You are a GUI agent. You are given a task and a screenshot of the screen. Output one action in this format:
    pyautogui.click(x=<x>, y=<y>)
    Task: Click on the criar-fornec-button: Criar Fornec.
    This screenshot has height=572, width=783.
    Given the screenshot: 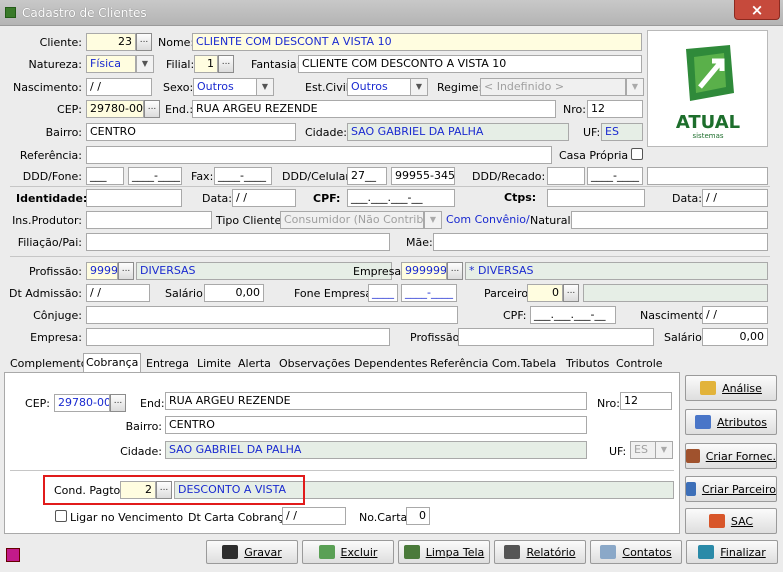 What is the action you would take?
    pyautogui.click(x=731, y=456)
    